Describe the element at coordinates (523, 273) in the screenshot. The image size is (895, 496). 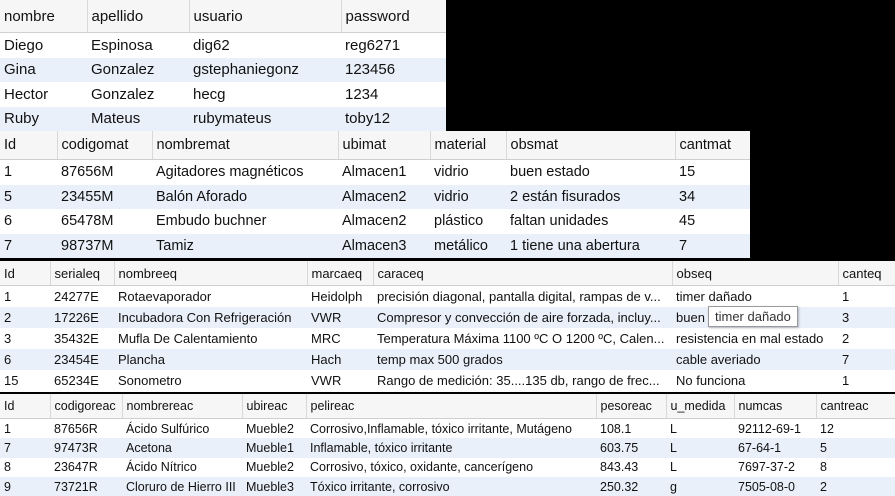
I see `equipos-header-caraceq: caraceq` at that location.